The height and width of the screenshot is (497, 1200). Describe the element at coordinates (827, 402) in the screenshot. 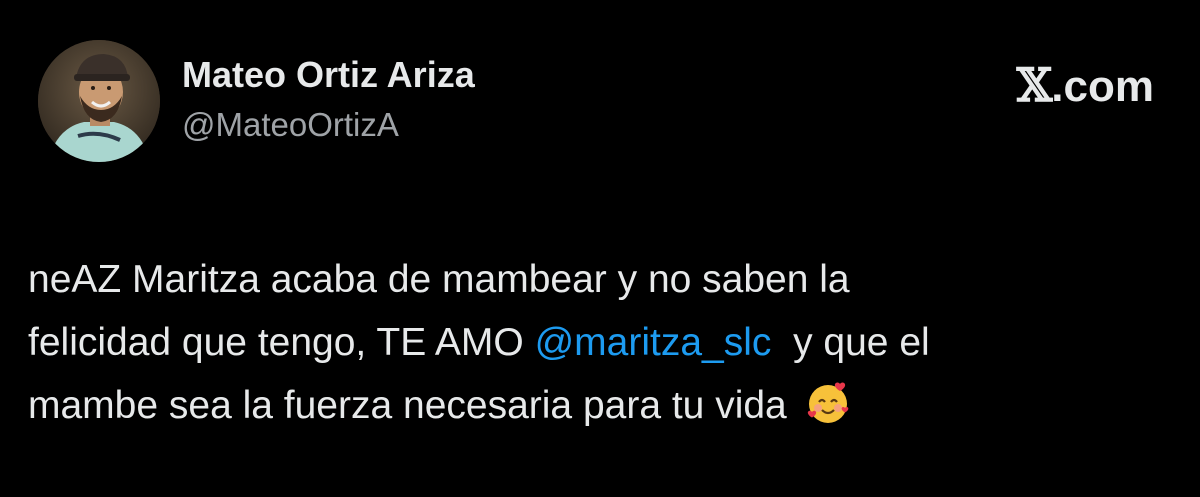

I see `smiling-face-with-hearts-emoji-icon` at that location.